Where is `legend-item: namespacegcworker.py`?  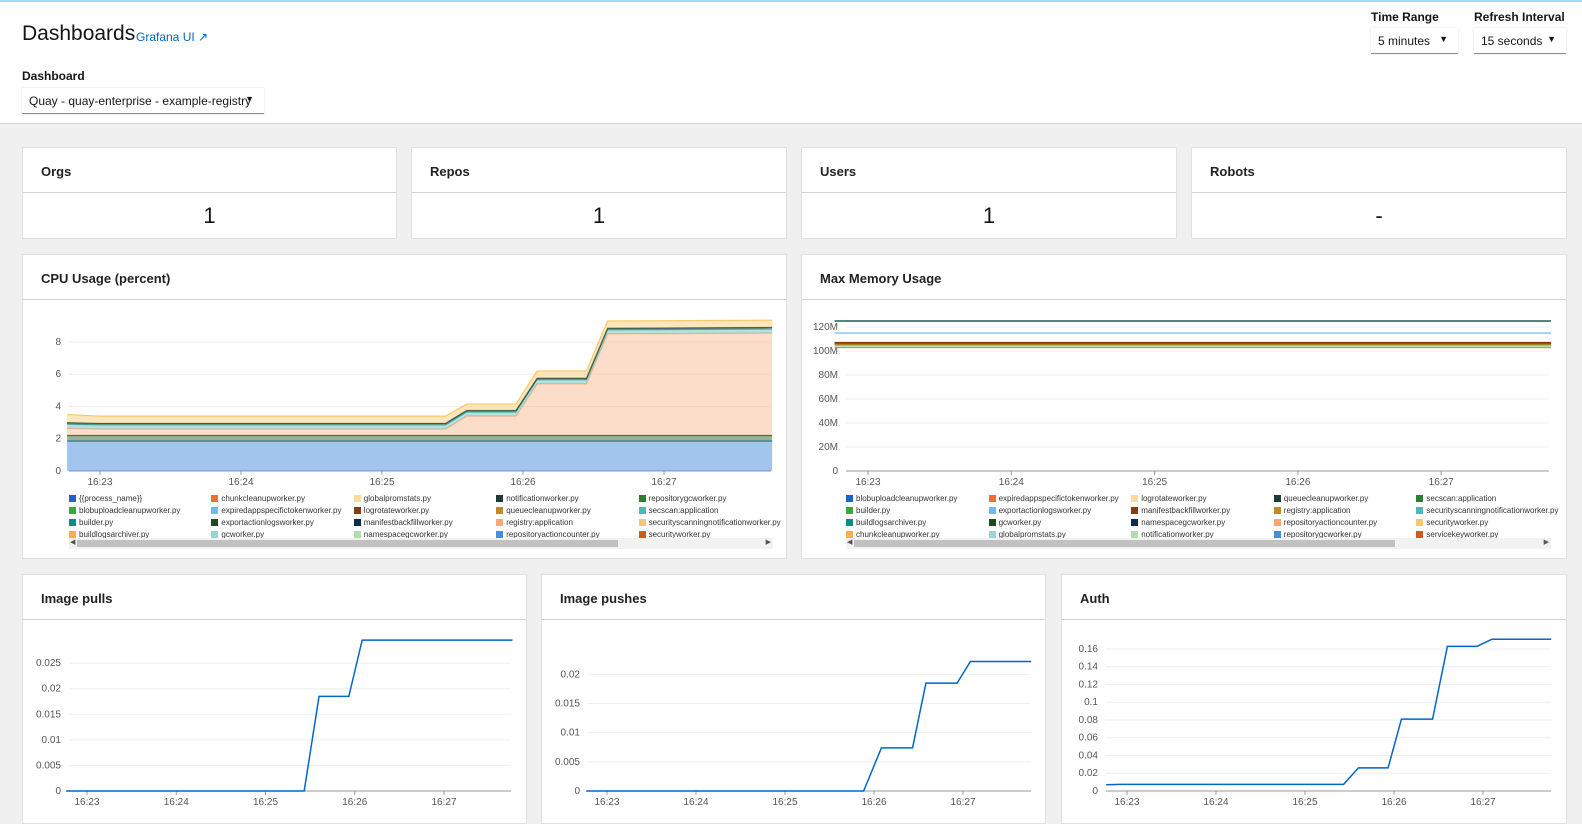 legend-item: namespacegcworker.py is located at coordinates (1202, 522).